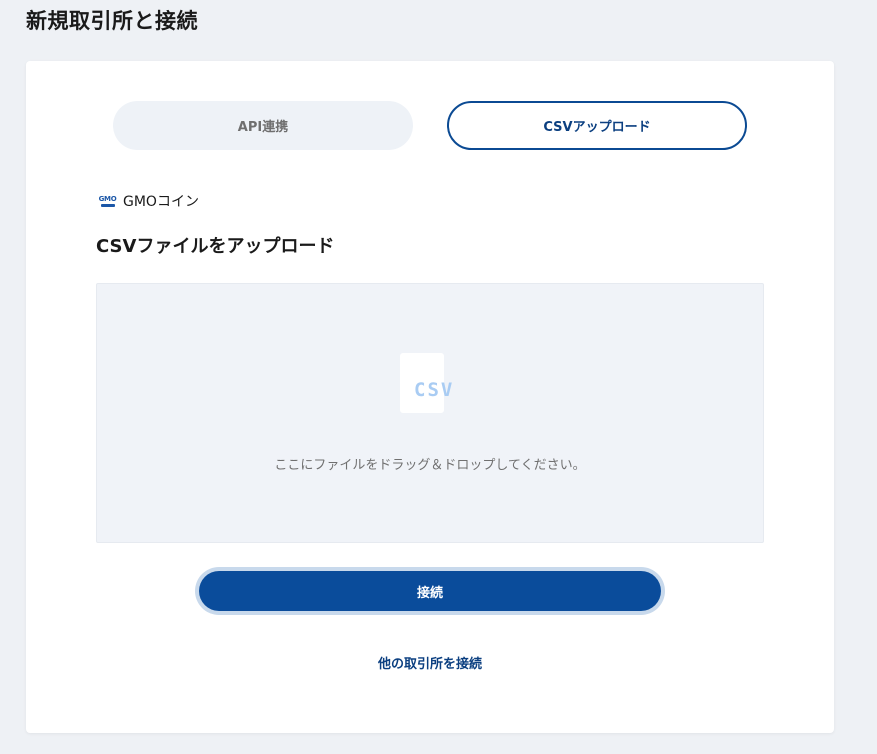 The width and height of the screenshot is (877, 754). What do you see at coordinates (161, 202) in the screenshot?
I see `exchange-name: GMOコイン` at bounding box center [161, 202].